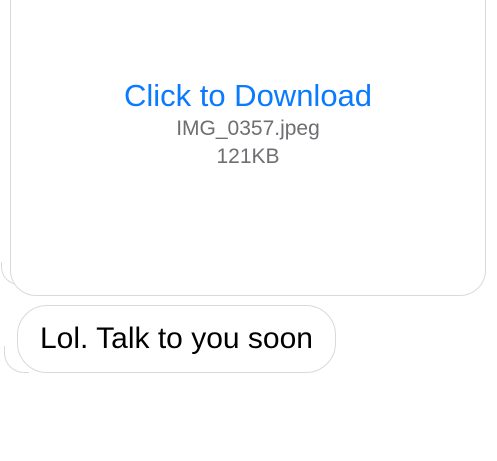 This screenshot has width=497, height=461. I want to click on download-link: Click to Download, so click(248, 96).